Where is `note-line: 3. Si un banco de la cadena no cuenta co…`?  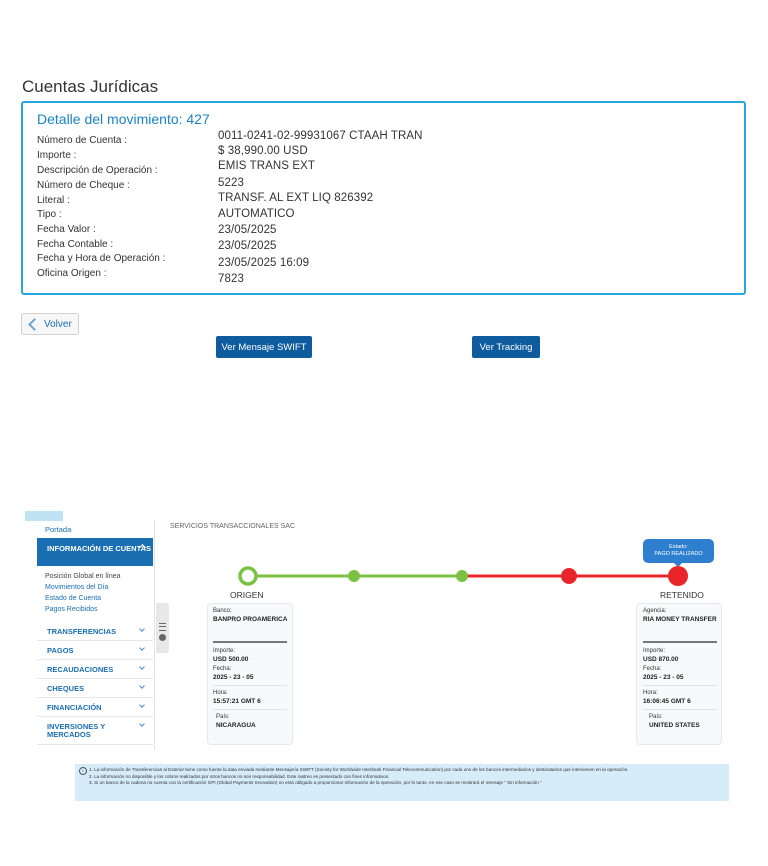 note-line: 3. Si un banco de la cadena no cuenta co… is located at coordinates (315, 782).